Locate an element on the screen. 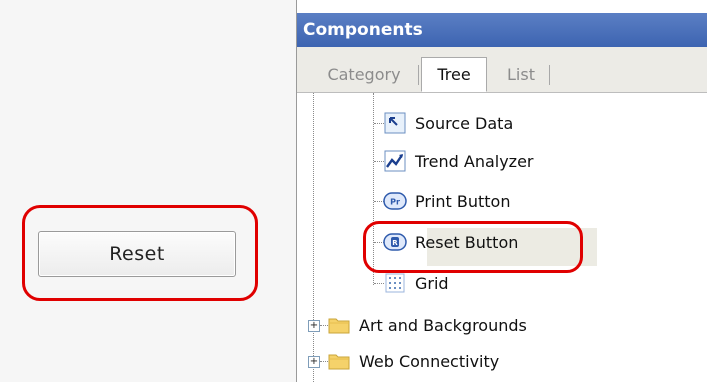 The image size is (707, 382). tab-category: Category is located at coordinates (364, 74).